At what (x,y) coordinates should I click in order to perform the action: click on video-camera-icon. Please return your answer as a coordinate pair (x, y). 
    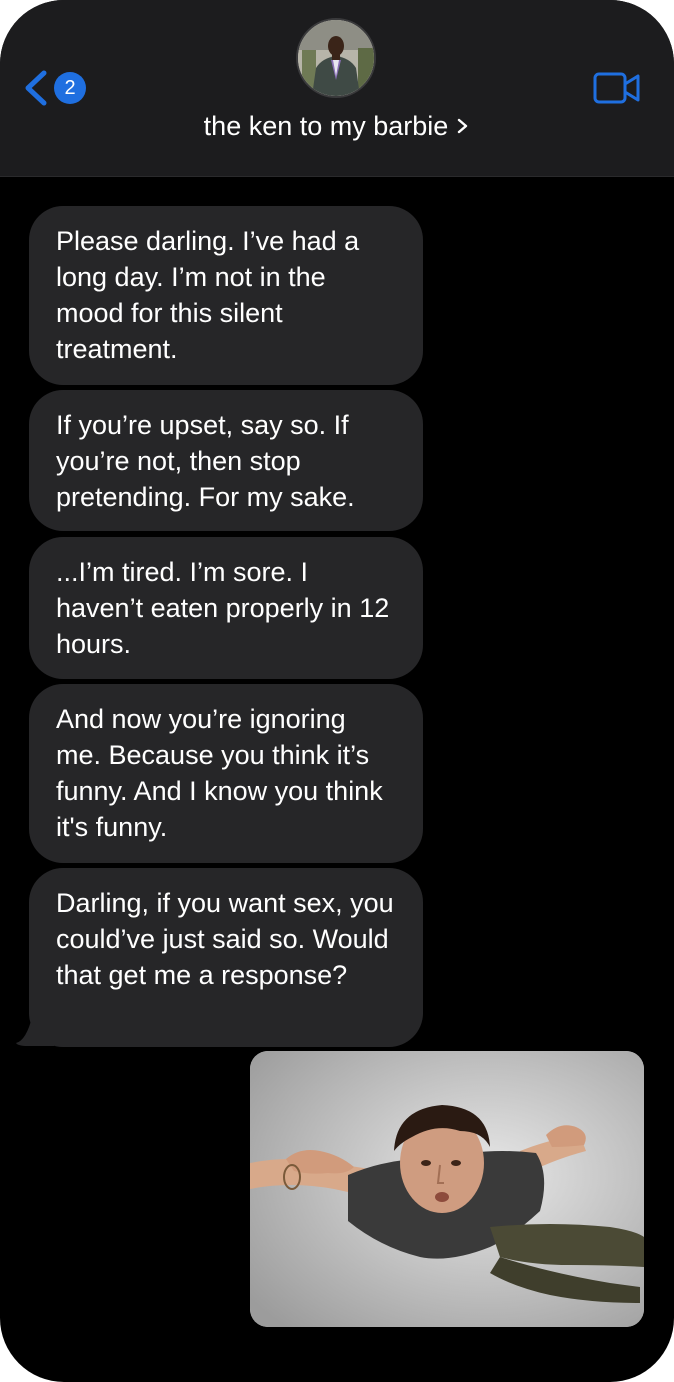
    Looking at the image, I should click on (616, 88).